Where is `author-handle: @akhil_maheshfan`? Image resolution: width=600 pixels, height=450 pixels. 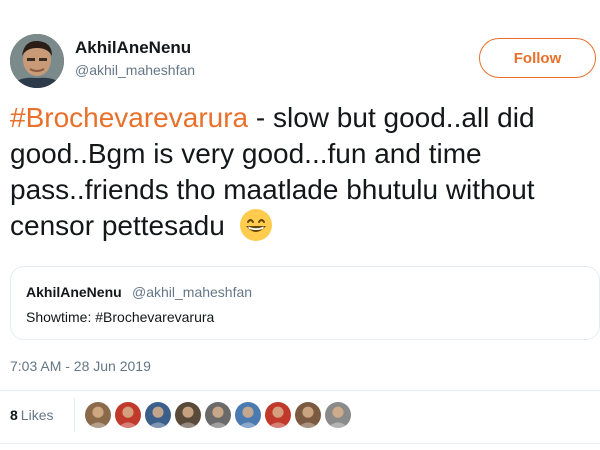
author-handle: @akhil_maheshfan is located at coordinates (135, 70).